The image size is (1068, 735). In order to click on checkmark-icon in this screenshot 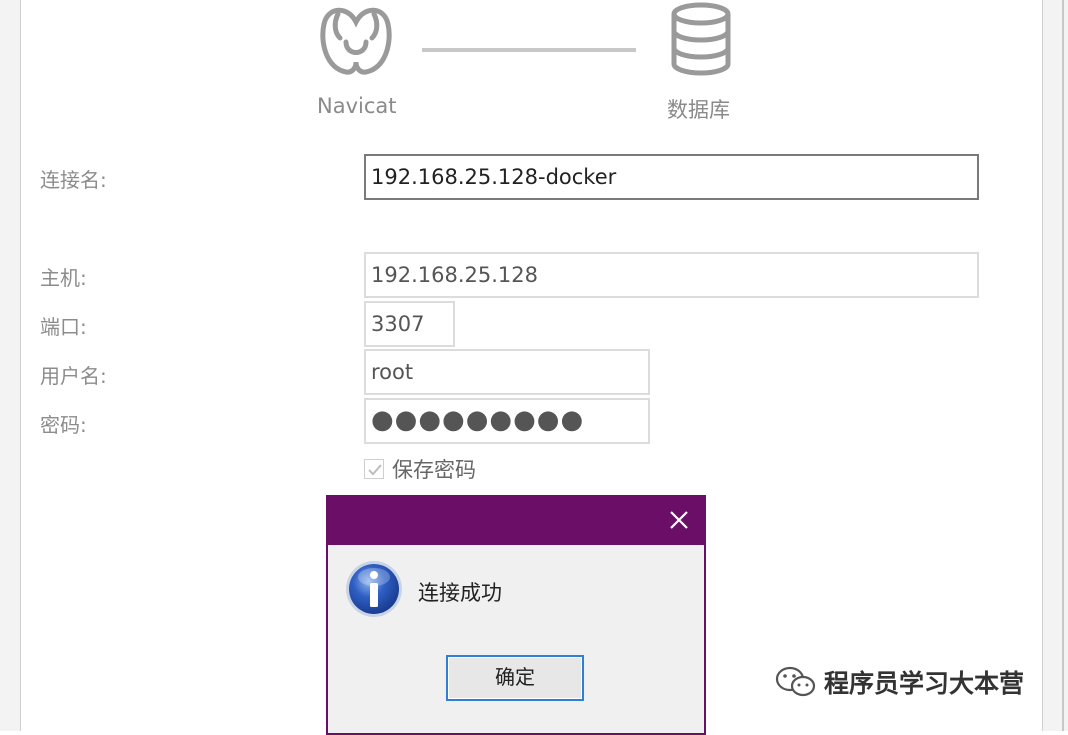, I will do `click(375, 470)`.